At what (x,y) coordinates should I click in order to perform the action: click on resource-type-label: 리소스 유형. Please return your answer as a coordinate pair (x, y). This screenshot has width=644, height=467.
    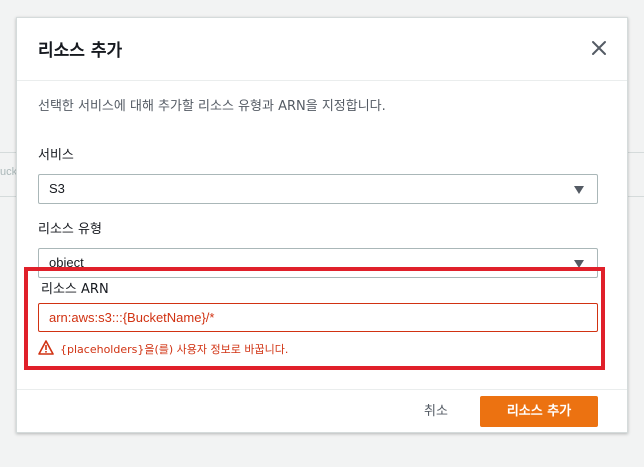
    Looking at the image, I should click on (70, 229).